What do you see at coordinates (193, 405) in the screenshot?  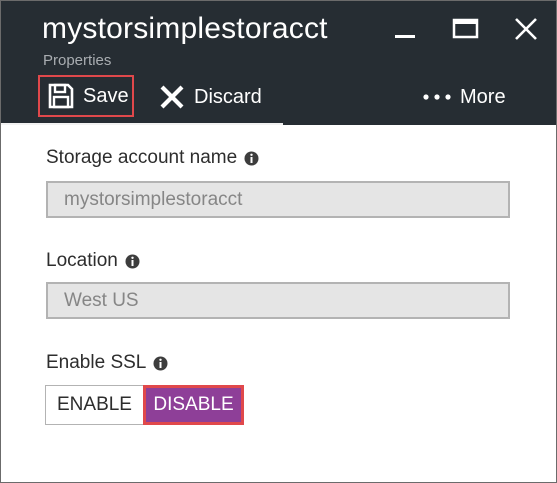 I see `ssl-disable-option: DISABLE` at bounding box center [193, 405].